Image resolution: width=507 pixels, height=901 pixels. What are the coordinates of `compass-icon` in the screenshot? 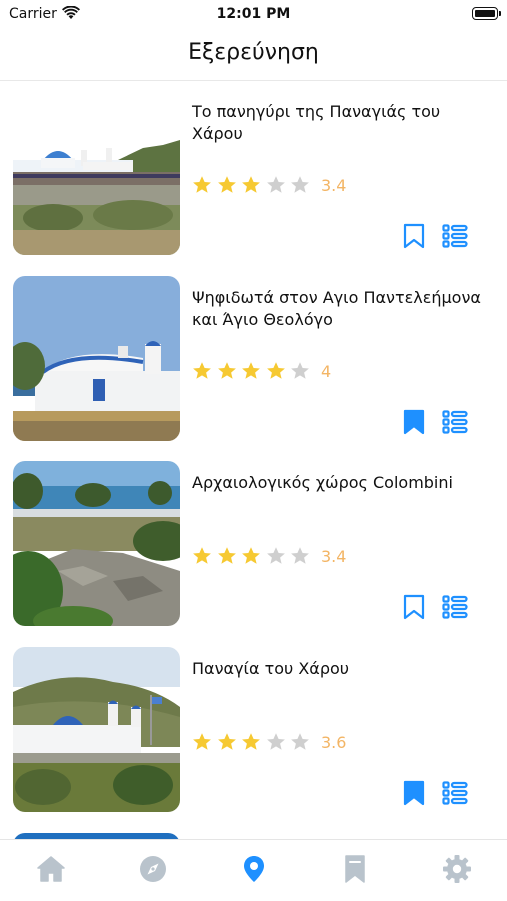 It's located at (153, 872).